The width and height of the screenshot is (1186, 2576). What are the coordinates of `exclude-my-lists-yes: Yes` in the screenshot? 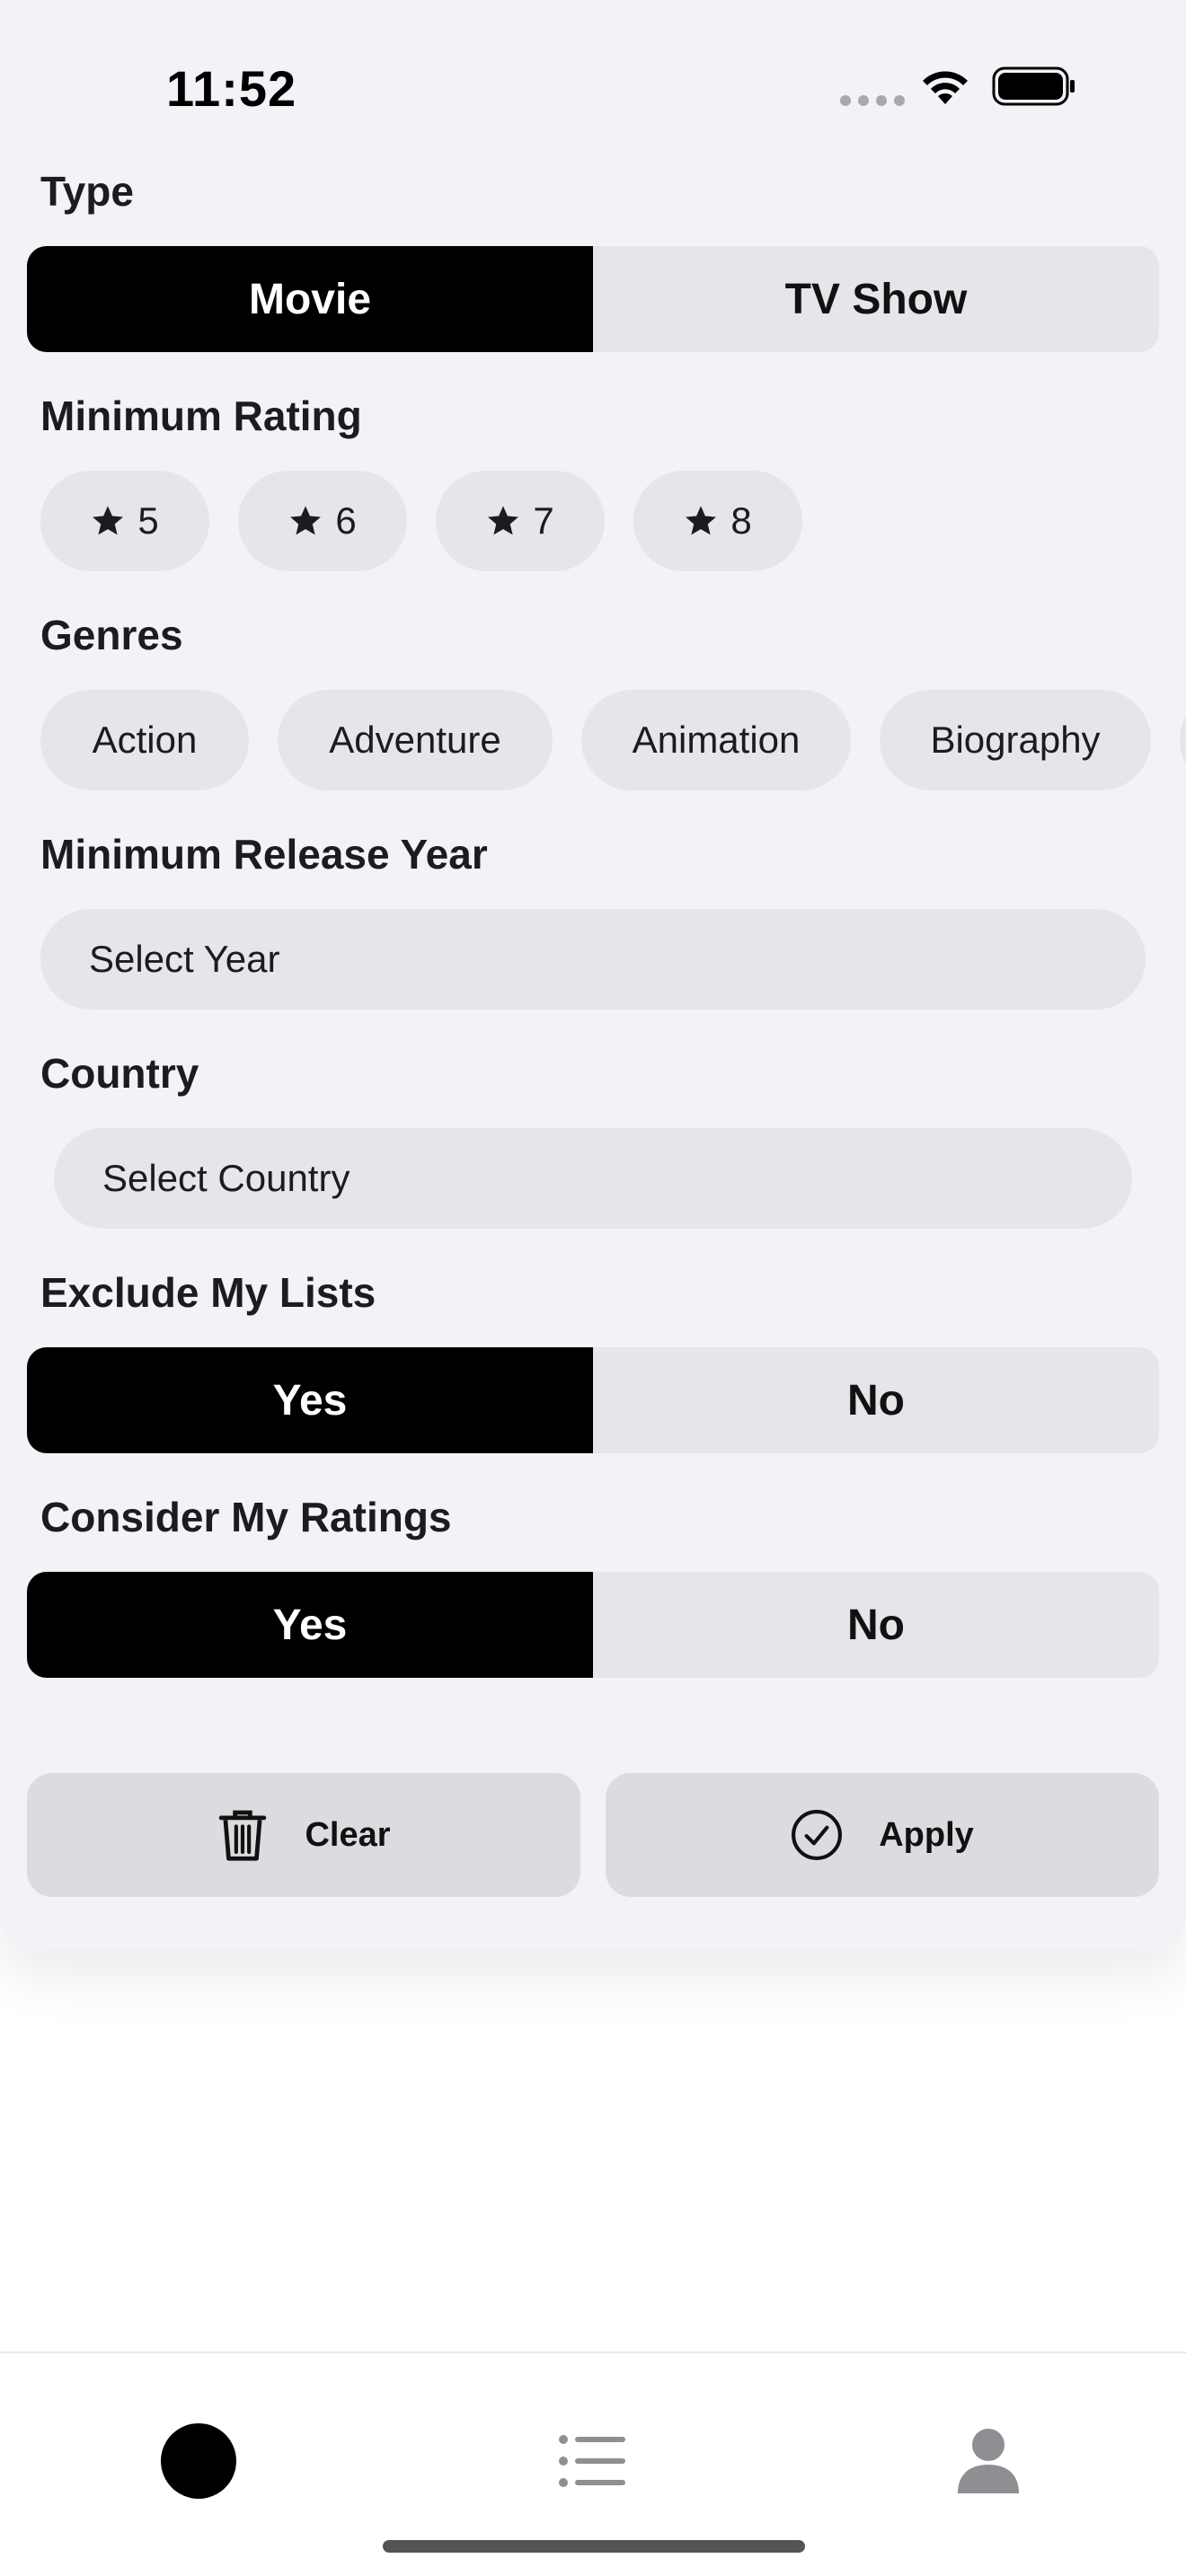 It's located at (310, 1400).